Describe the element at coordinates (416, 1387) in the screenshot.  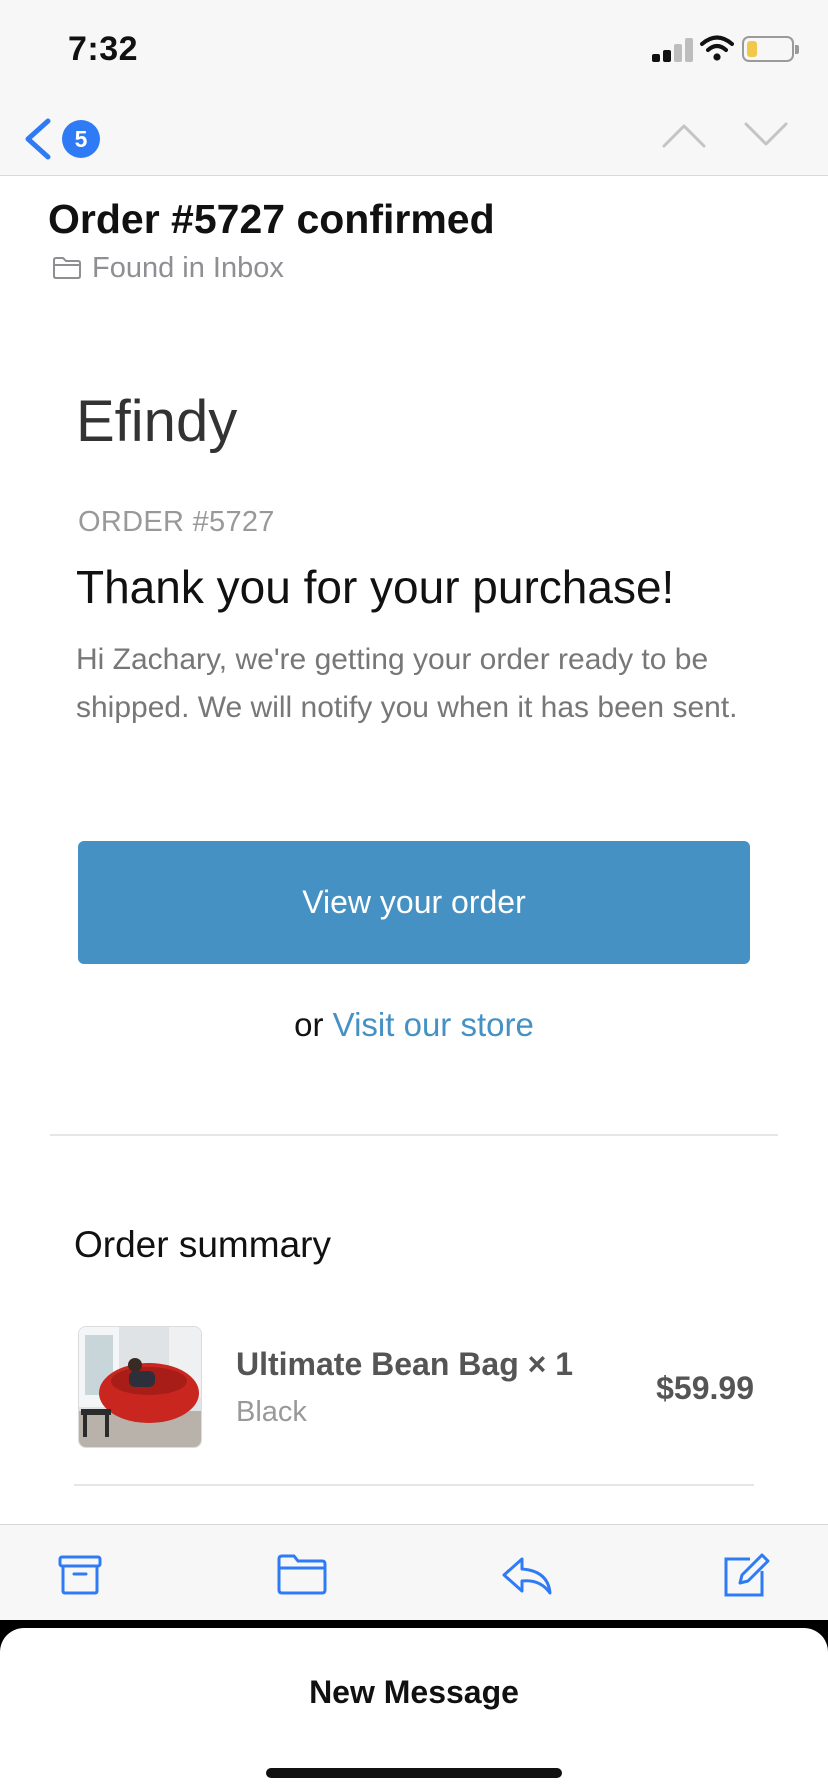
I see `order-line-item: Ultimate Bean Bag × 1 Black $59.99` at that location.